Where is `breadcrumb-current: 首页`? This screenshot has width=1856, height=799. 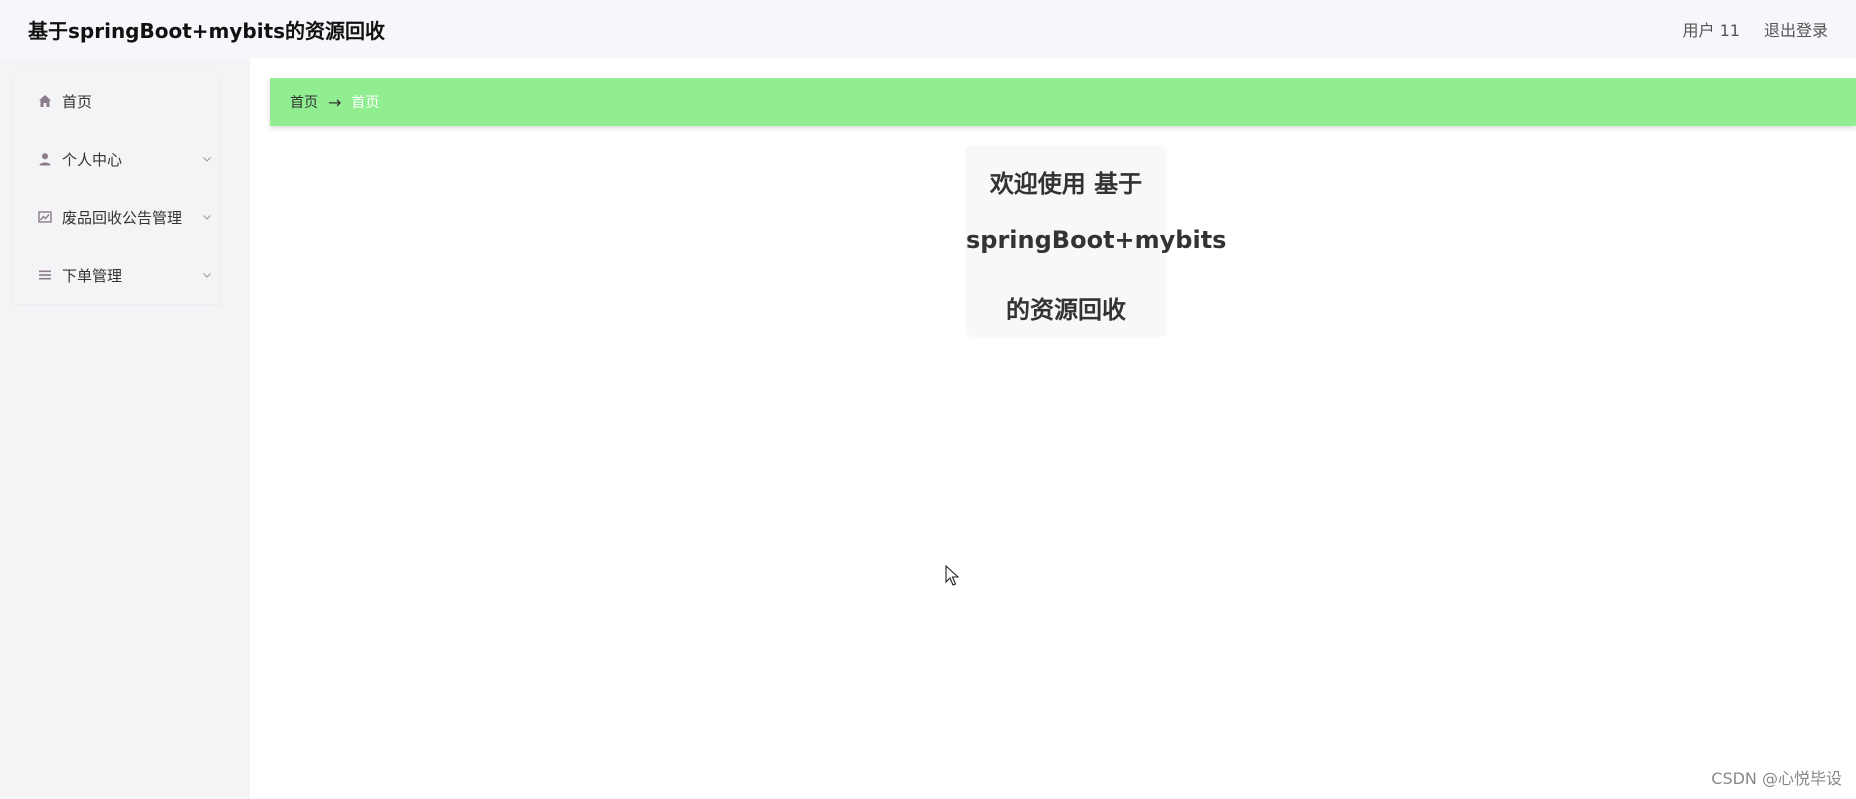 breadcrumb-current: 首页 is located at coordinates (365, 103).